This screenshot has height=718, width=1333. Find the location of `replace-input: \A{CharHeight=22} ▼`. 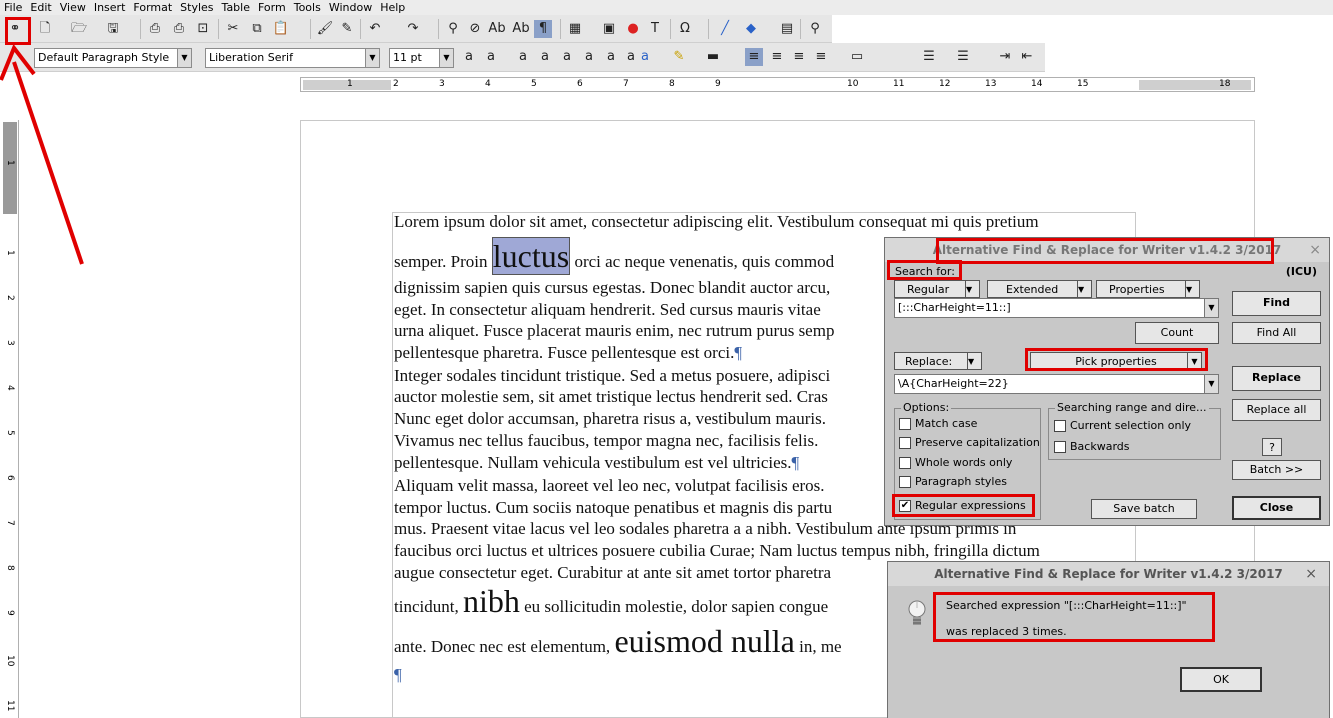

replace-input: \A{CharHeight=22} ▼ is located at coordinates (1056, 384).